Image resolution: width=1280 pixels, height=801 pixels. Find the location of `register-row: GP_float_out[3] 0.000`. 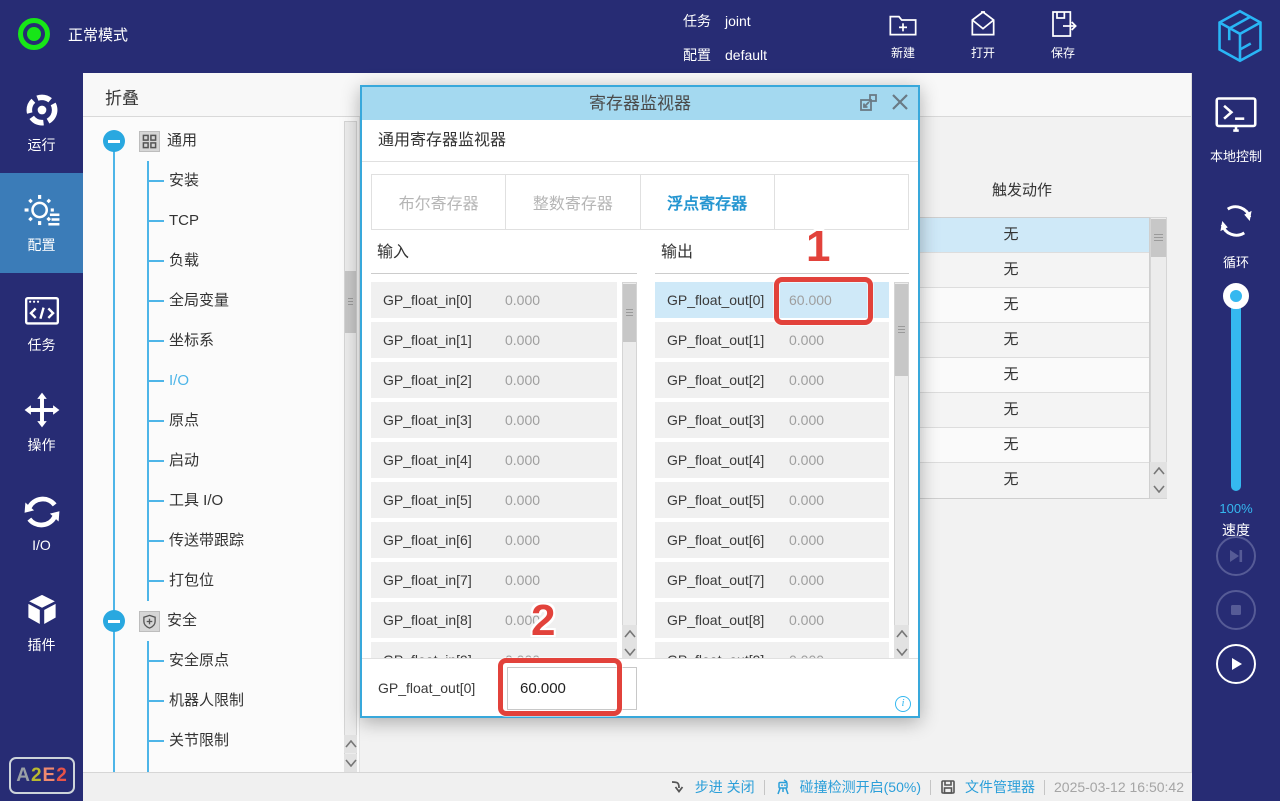

register-row: GP_float_out[3] 0.000 is located at coordinates (772, 420).